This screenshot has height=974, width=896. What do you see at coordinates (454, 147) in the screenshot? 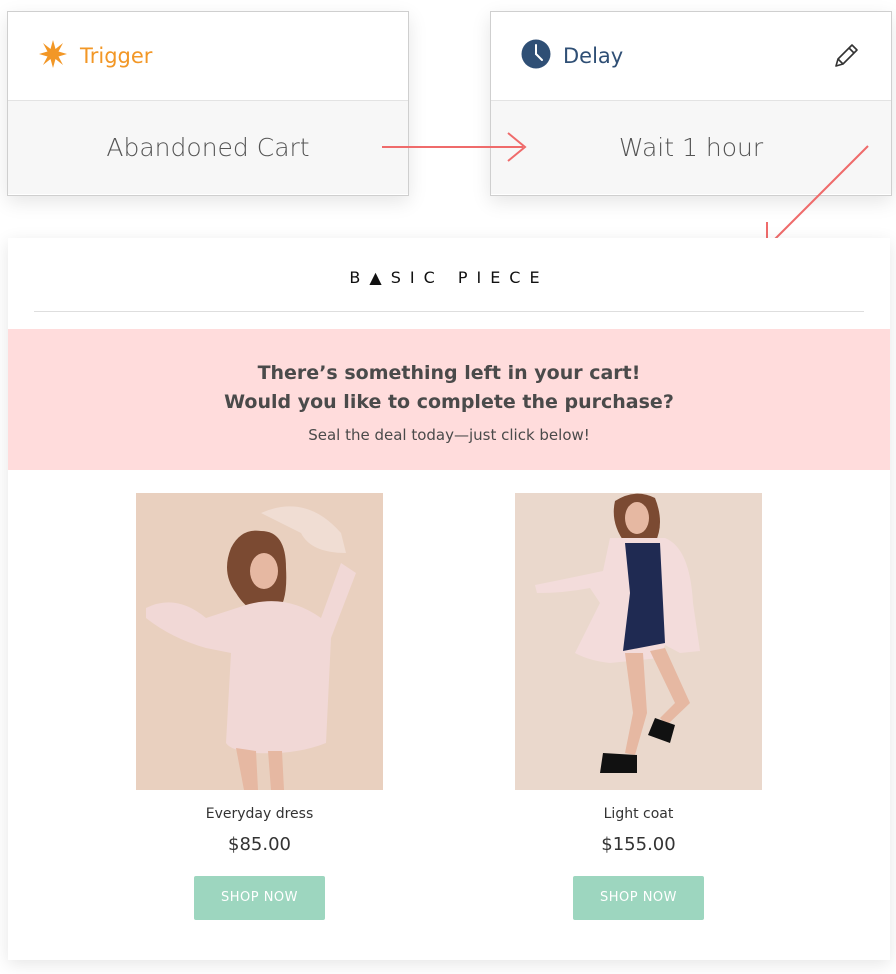
I see `arrow-trigger-to-delay` at bounding box center [454, 147].